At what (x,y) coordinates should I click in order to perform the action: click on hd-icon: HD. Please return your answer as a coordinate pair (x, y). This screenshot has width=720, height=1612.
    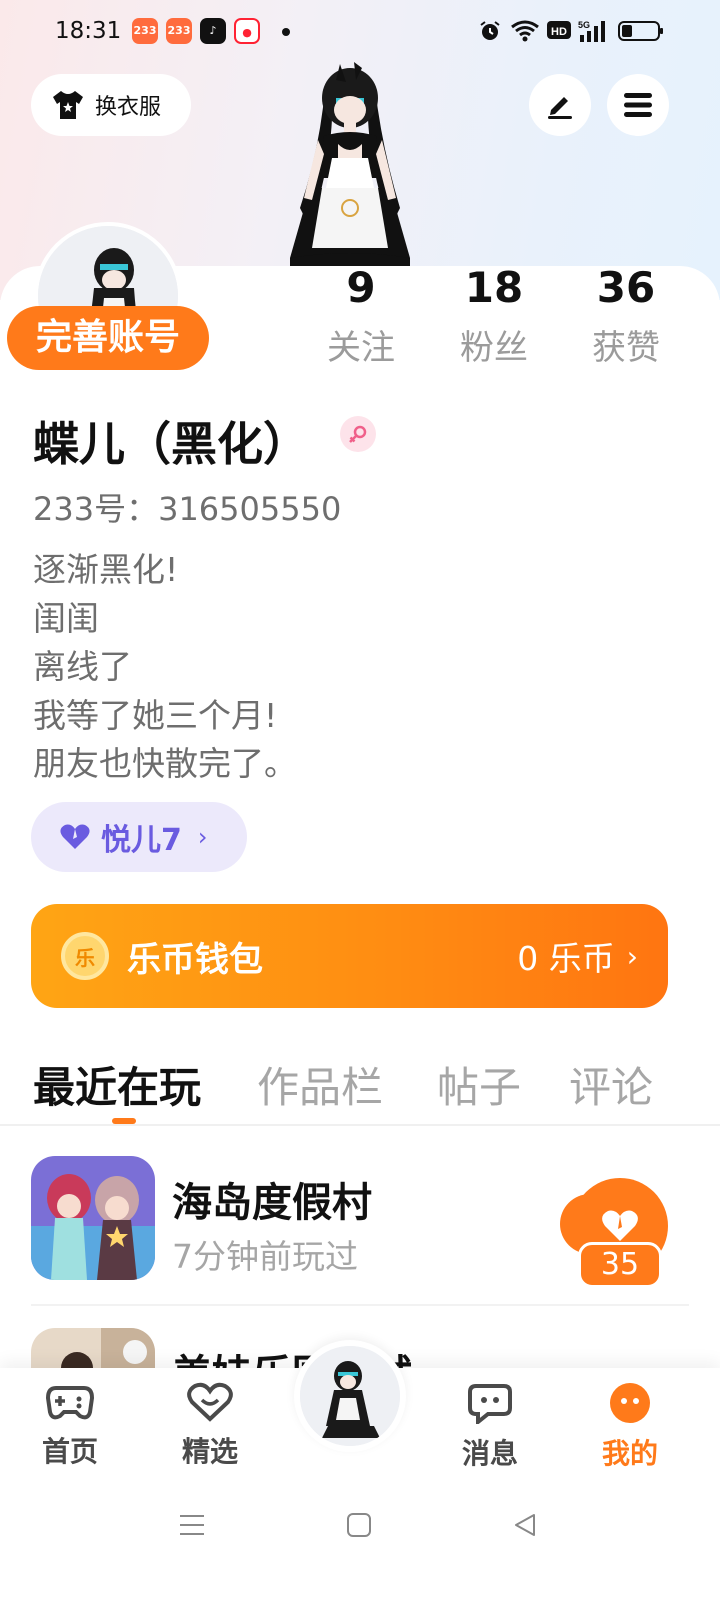
    Looking at the image, I should click on (559, 30).